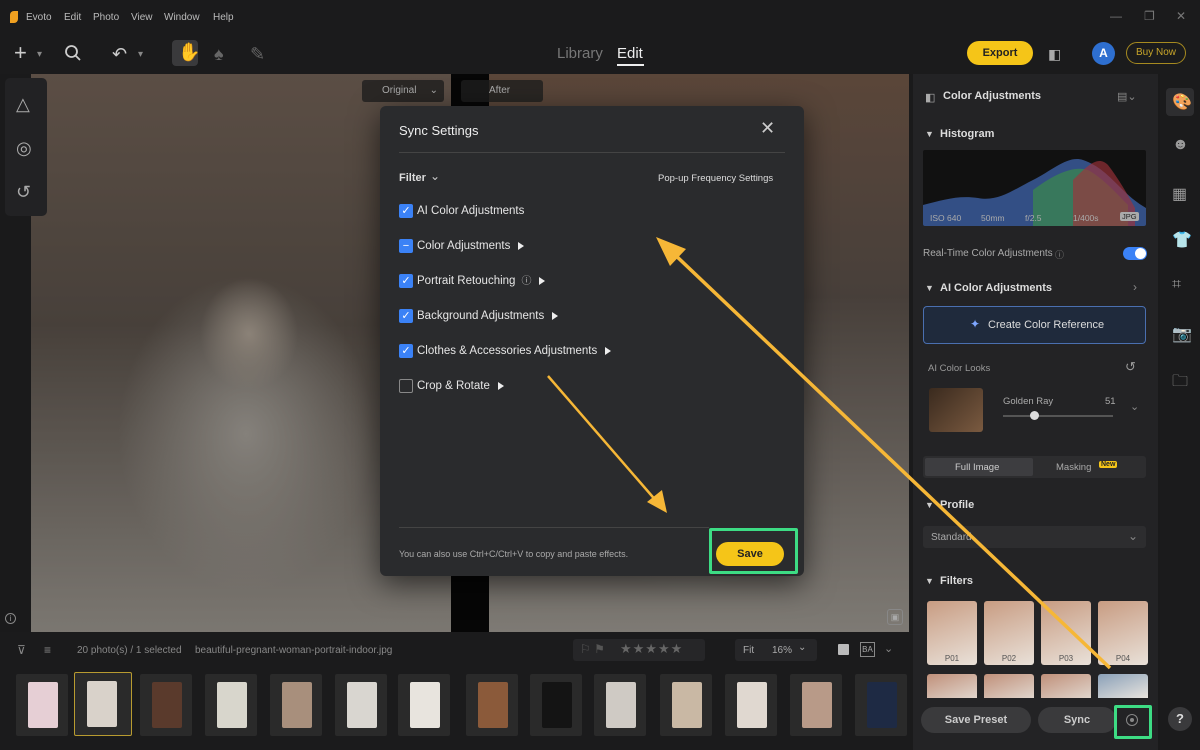 The image size is (1200, 750). I want to click on filter-dropdown: Filter, so click(412, 178).